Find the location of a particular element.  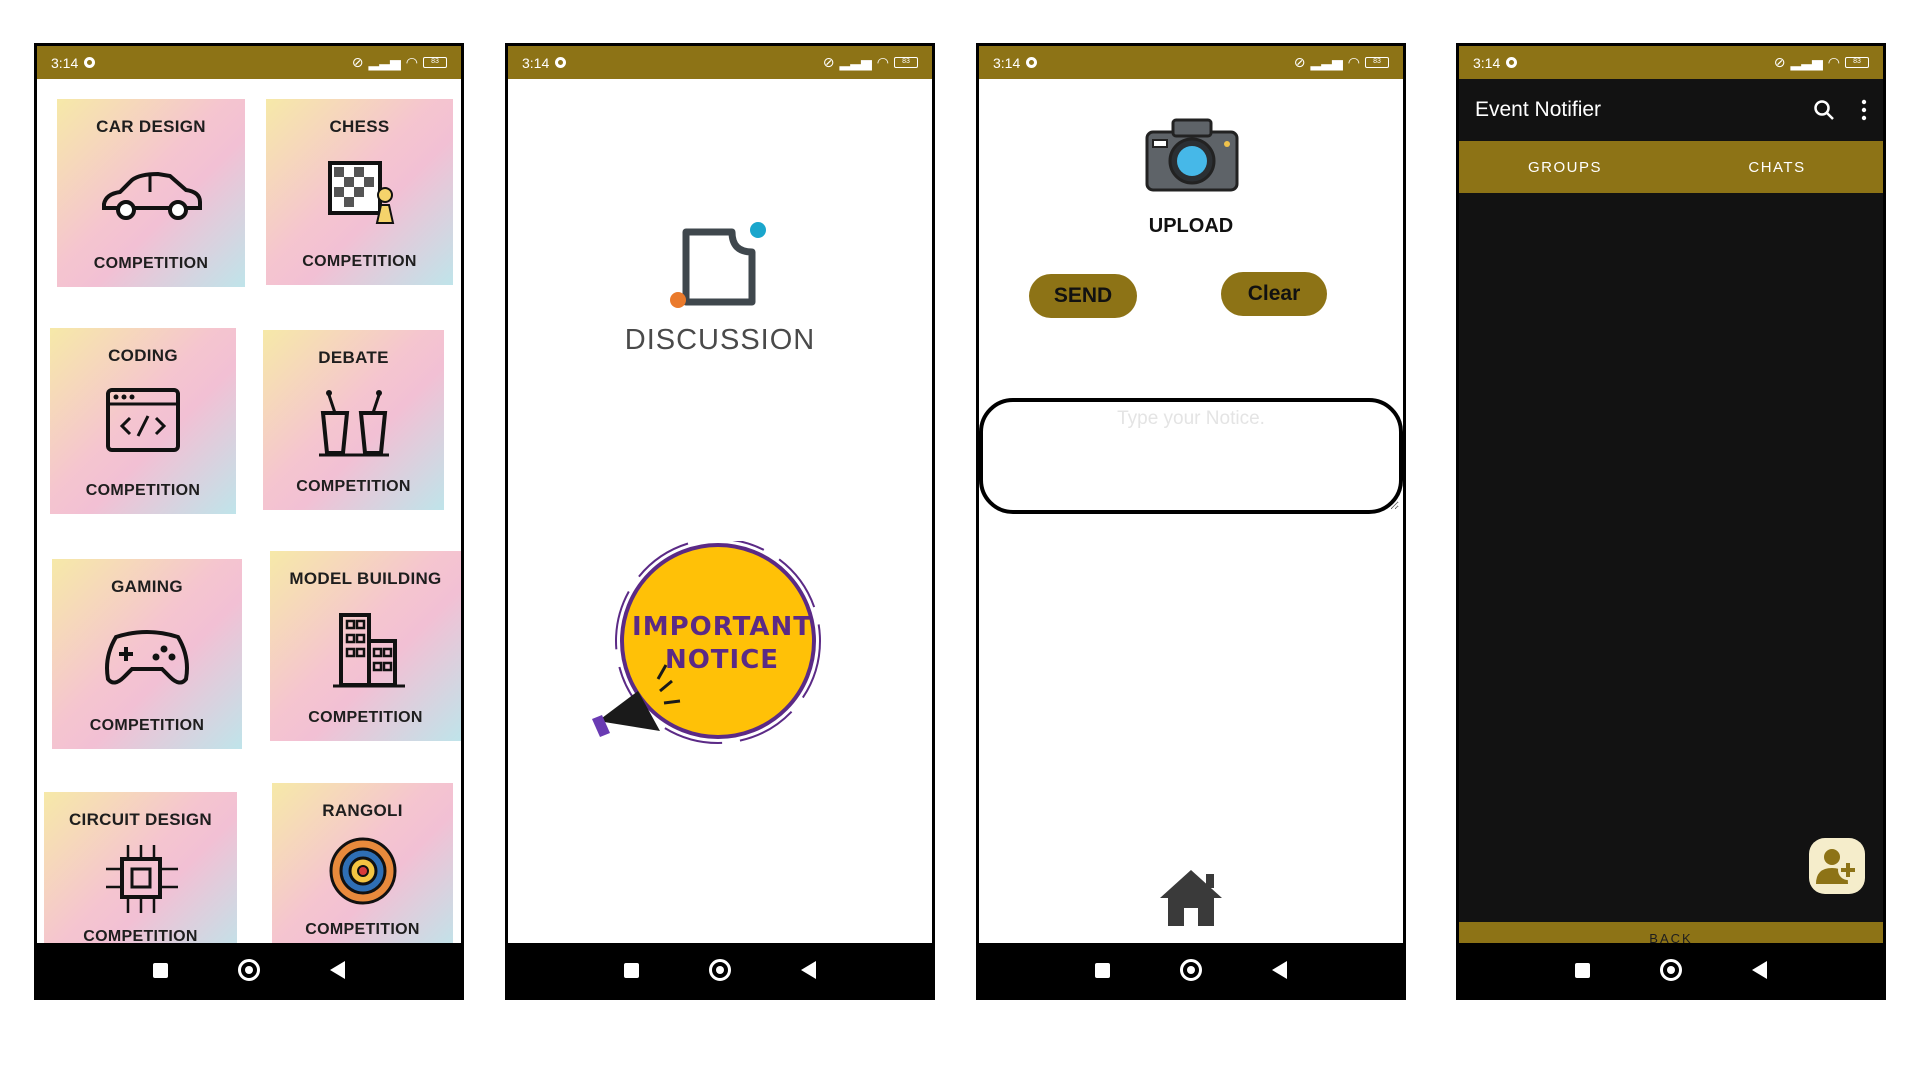

notice-input is located at coordinates (1191, 456).